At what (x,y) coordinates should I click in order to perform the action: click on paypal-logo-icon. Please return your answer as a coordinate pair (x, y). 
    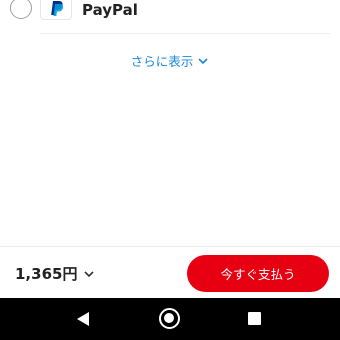
    Looking at the image, I should click on (56, 10).